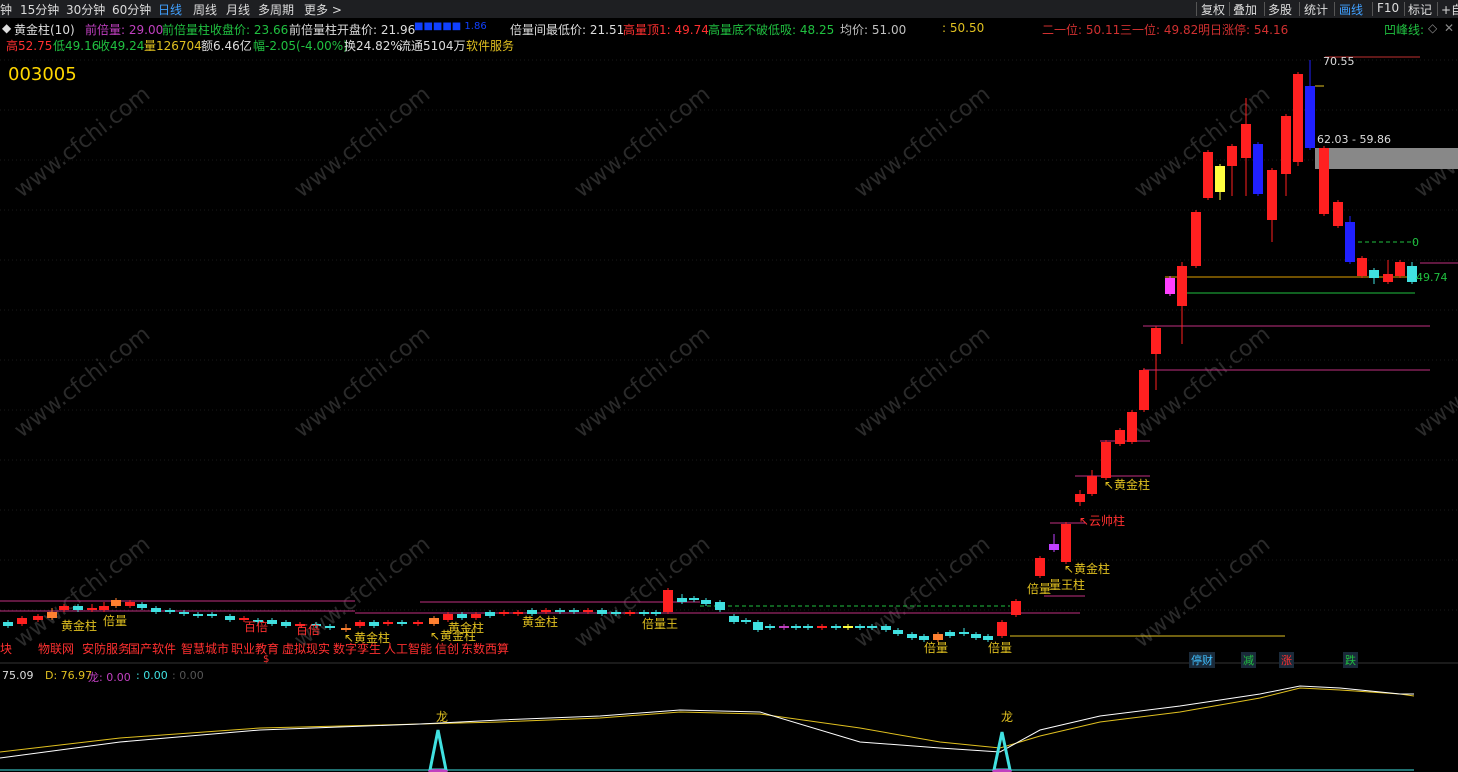 The width and height of the screenshot is (1458, 772). What do you see at coordinates (188, 675) in the screenshot?
I see `sub-indicator-value-4: : 0.00` at bounding box center [188, 675].